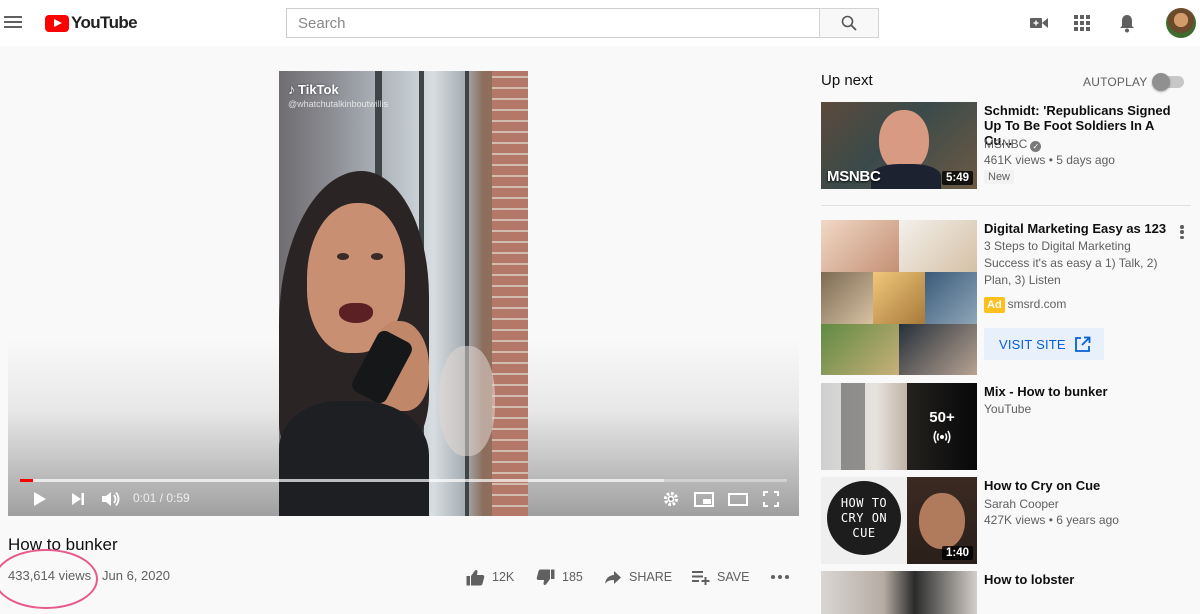 The width and height of the screenshot is (1200, 614). What do you see at coordinates (1037, 304) in the screenshot?
I see `ad-domain: smsrd.com` at bounding box center [1037, 304].